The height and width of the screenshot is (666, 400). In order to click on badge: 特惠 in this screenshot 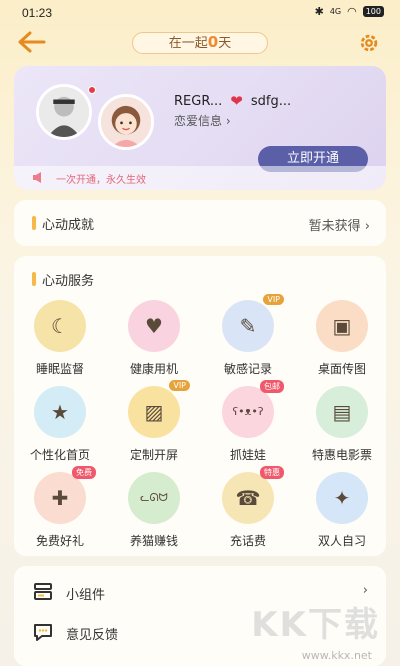, I will do `click(272, 472)`.